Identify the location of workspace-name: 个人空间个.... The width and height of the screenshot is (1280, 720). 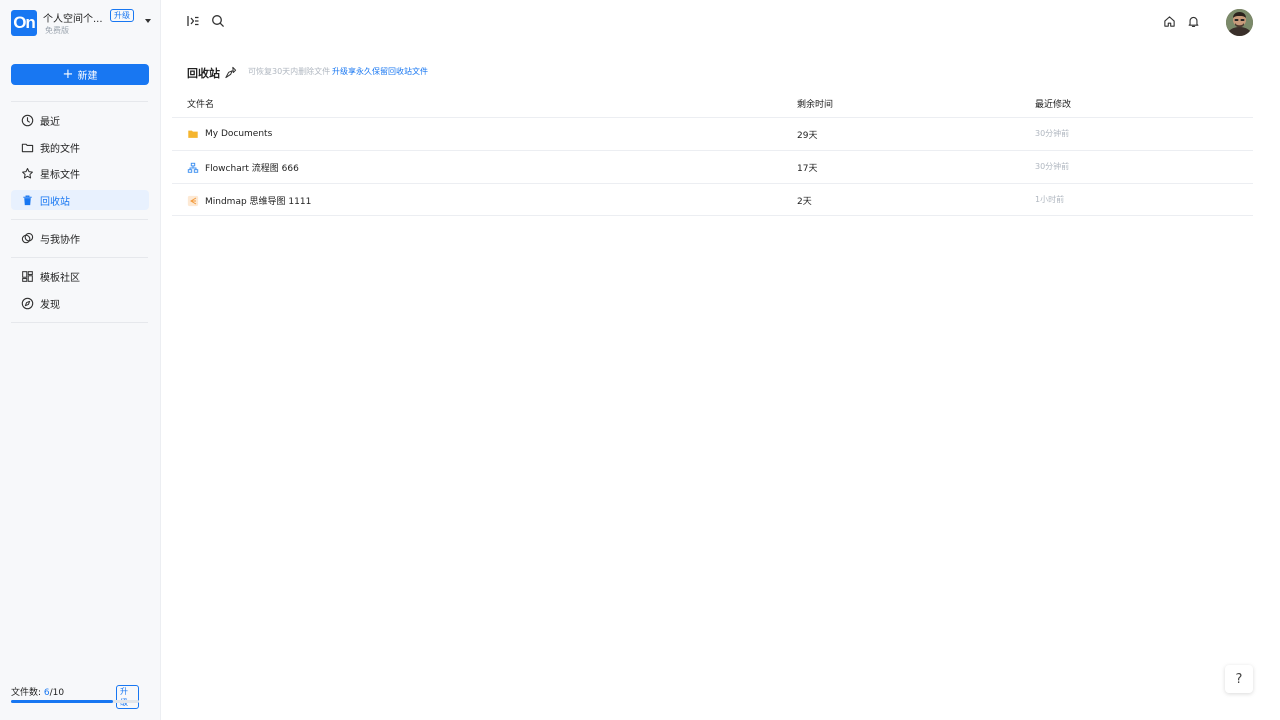
(73, 17).